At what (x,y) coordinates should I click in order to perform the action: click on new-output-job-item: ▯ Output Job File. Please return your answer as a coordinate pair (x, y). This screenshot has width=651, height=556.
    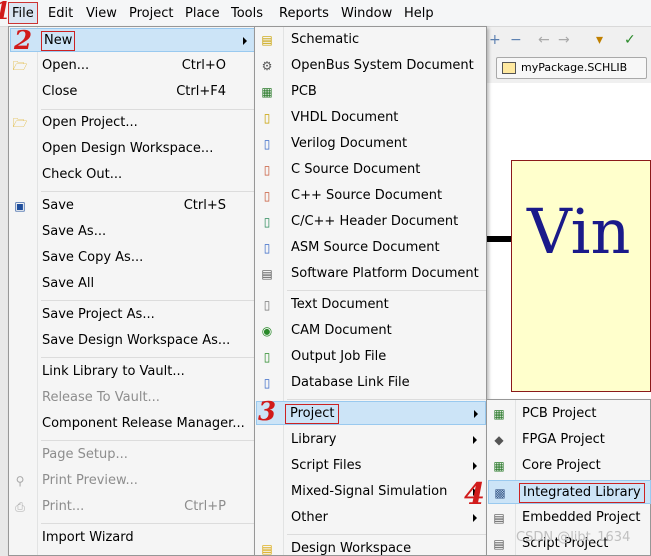
    Looking at the image, I should click on (370, 357).